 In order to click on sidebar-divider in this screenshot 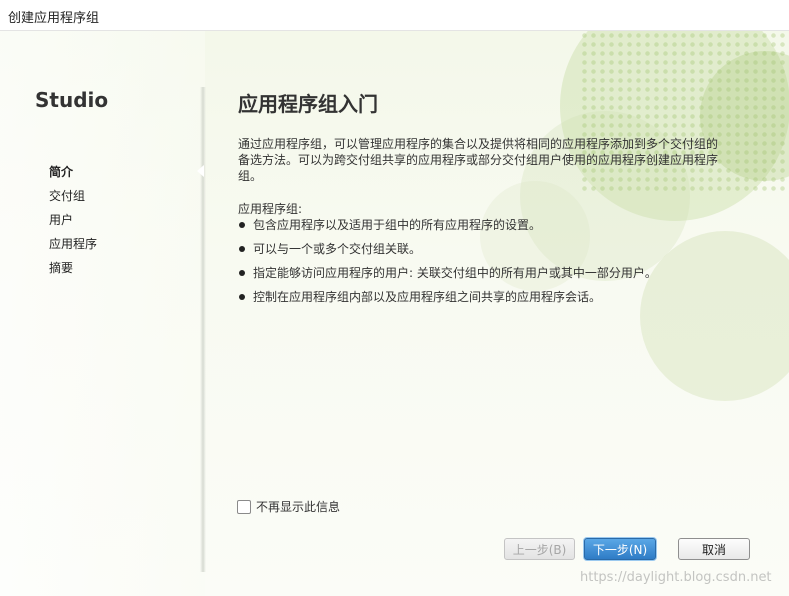, I will do `click(203, 329)`.